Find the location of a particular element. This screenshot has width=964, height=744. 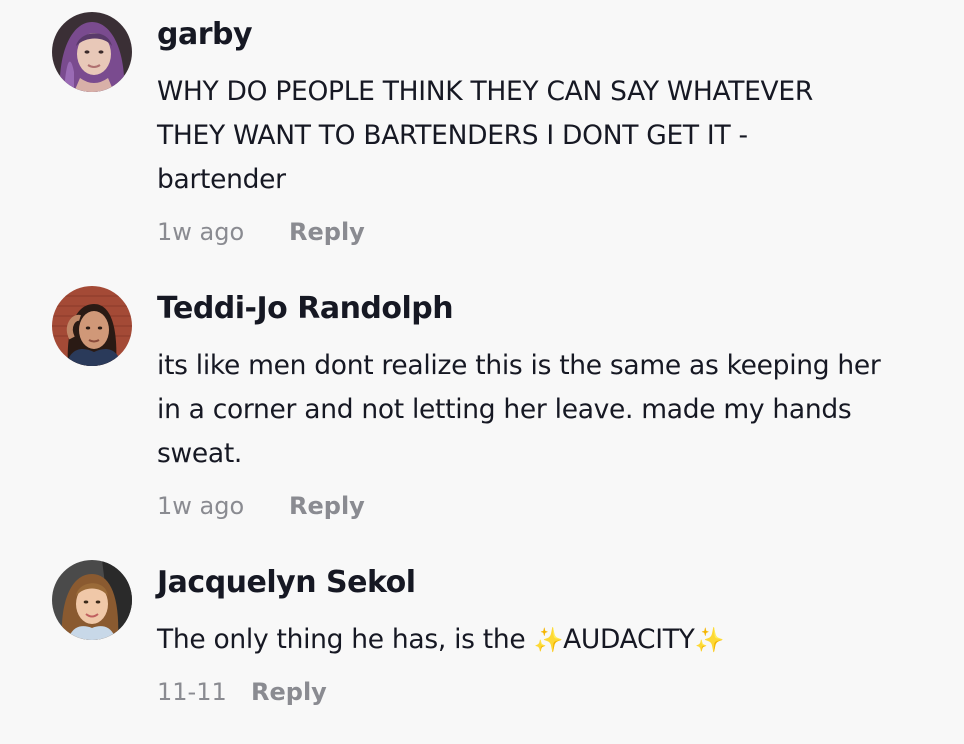

comment-text: The only thing he has, is the ✨AUDACITY✨ is located at coordinates (552, 640).